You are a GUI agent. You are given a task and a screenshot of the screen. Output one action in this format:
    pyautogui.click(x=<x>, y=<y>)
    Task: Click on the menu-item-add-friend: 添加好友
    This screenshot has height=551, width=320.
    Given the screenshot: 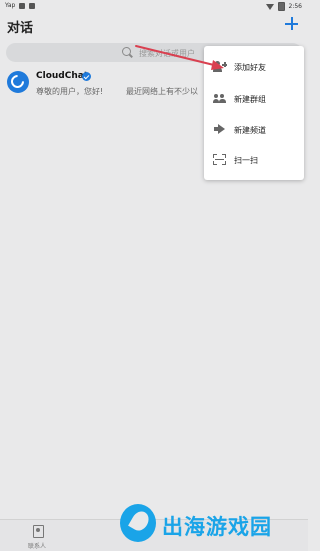 What is the action you would take?
    pyautogui.click(x=254, y=67)
    